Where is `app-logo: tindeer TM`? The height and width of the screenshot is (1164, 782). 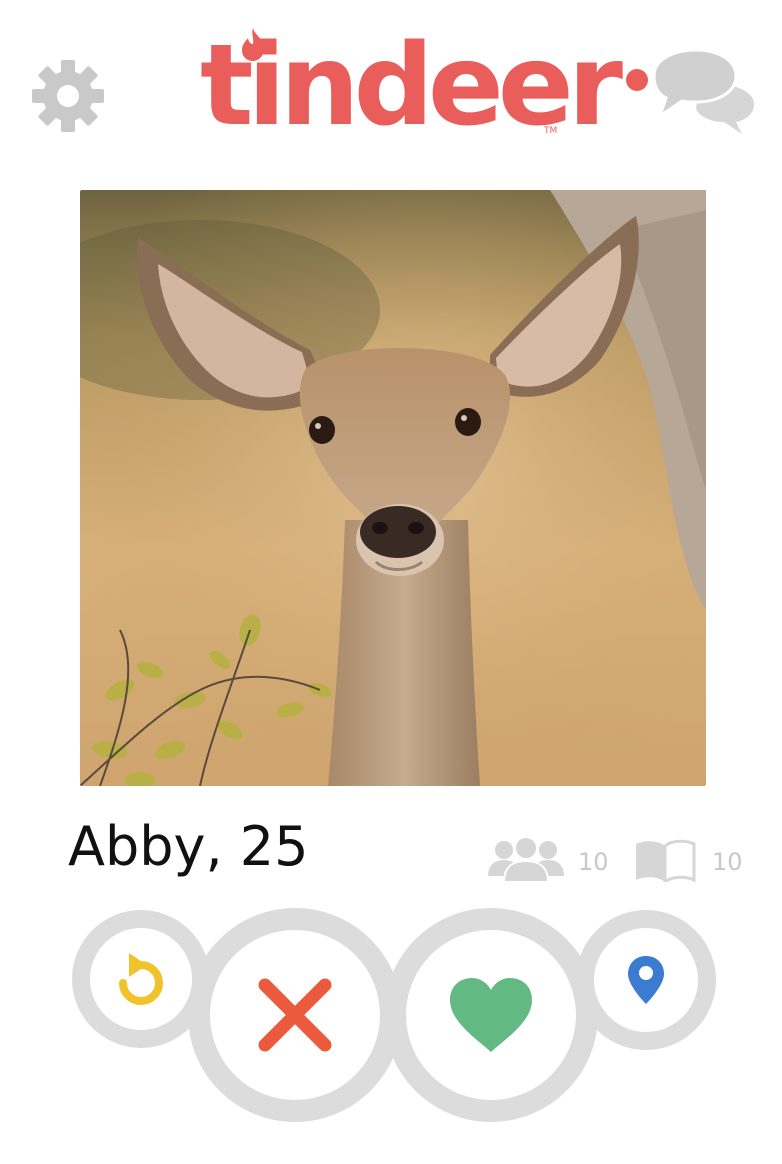 app-logo: tindeer TM is located at coordinates (411, 84).